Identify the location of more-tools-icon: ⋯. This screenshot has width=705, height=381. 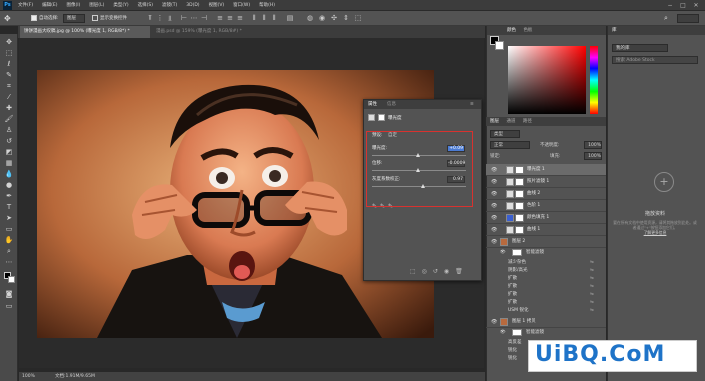
(9, 262).